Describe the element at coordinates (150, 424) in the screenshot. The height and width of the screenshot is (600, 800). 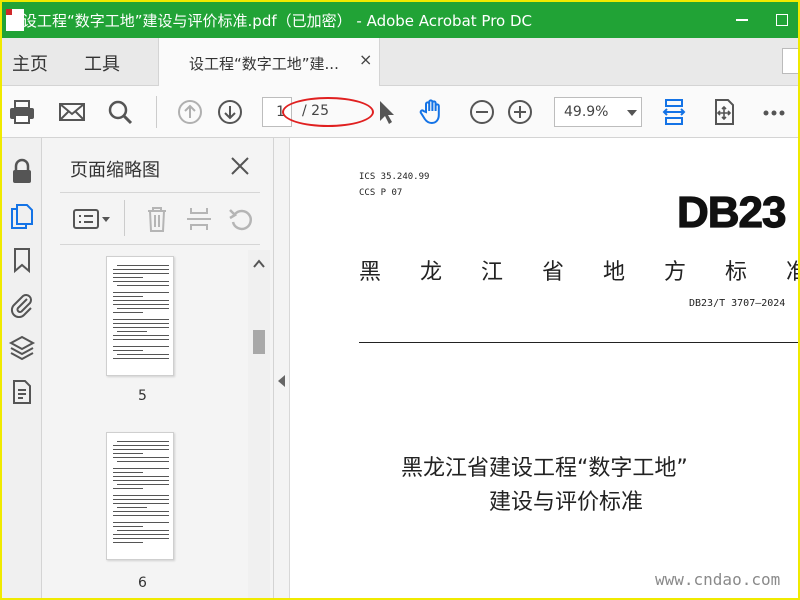
I see `thumbnail-list: 5 6` at that location.